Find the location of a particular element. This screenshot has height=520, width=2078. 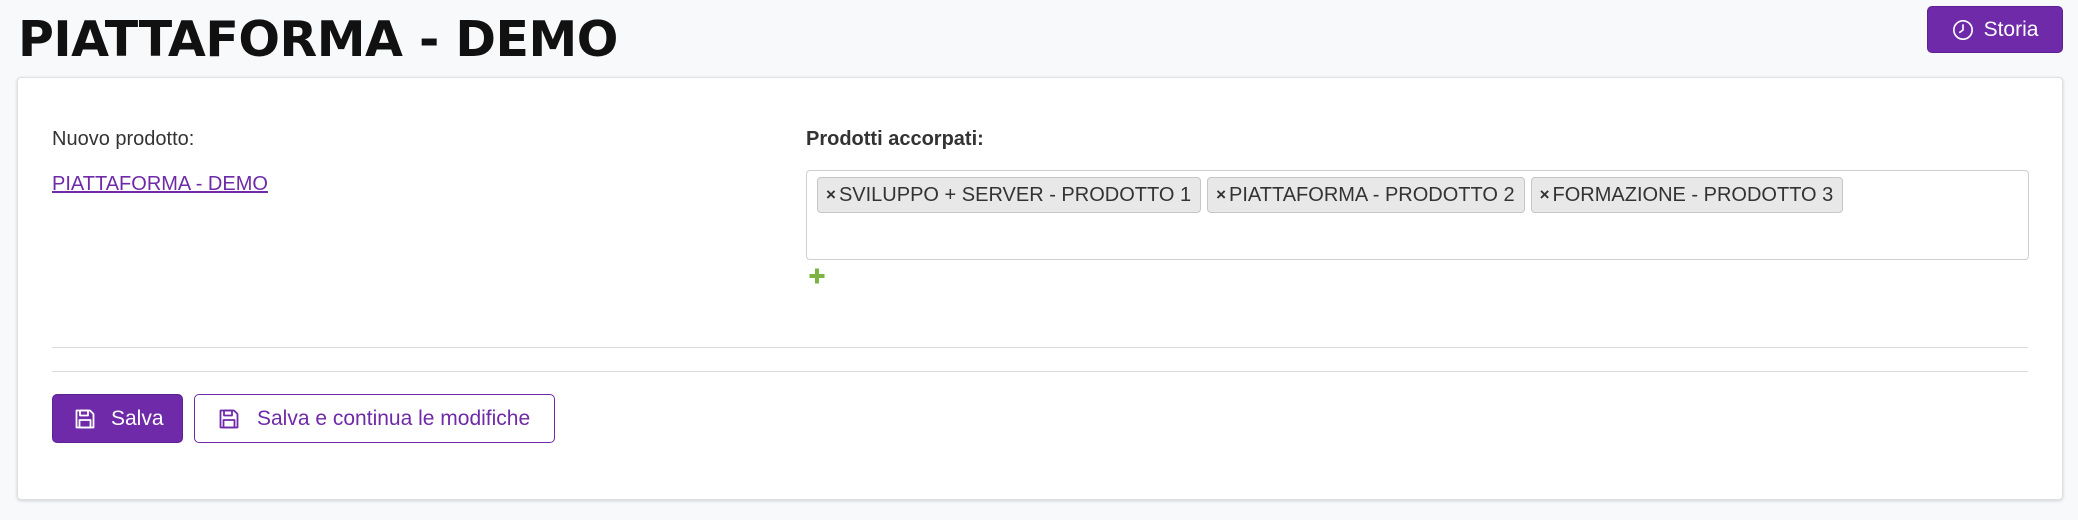

new-product-link: PIATTAFORMA - DEMO is located at coordinates (160, 184).